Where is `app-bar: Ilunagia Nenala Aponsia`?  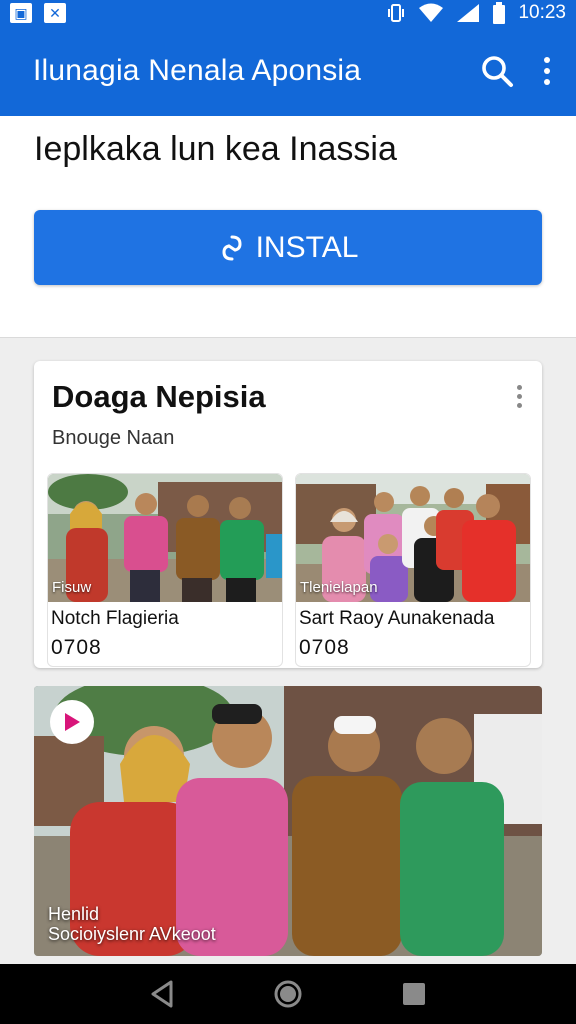
app-bar: Ilunagia Nenala Aponsia is located at coordinates (288, 71).